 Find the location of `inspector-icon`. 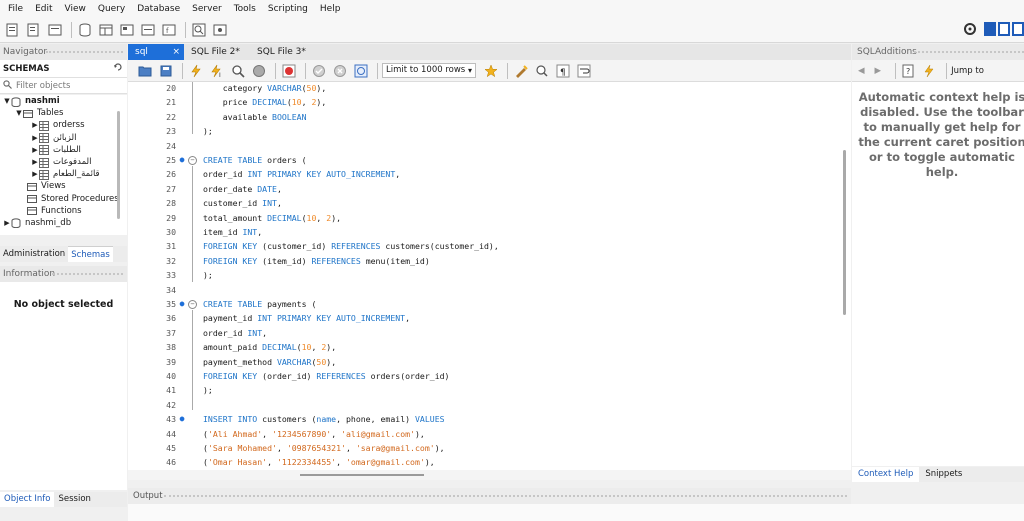

inspector-icon is located at coordinates (55, 30).